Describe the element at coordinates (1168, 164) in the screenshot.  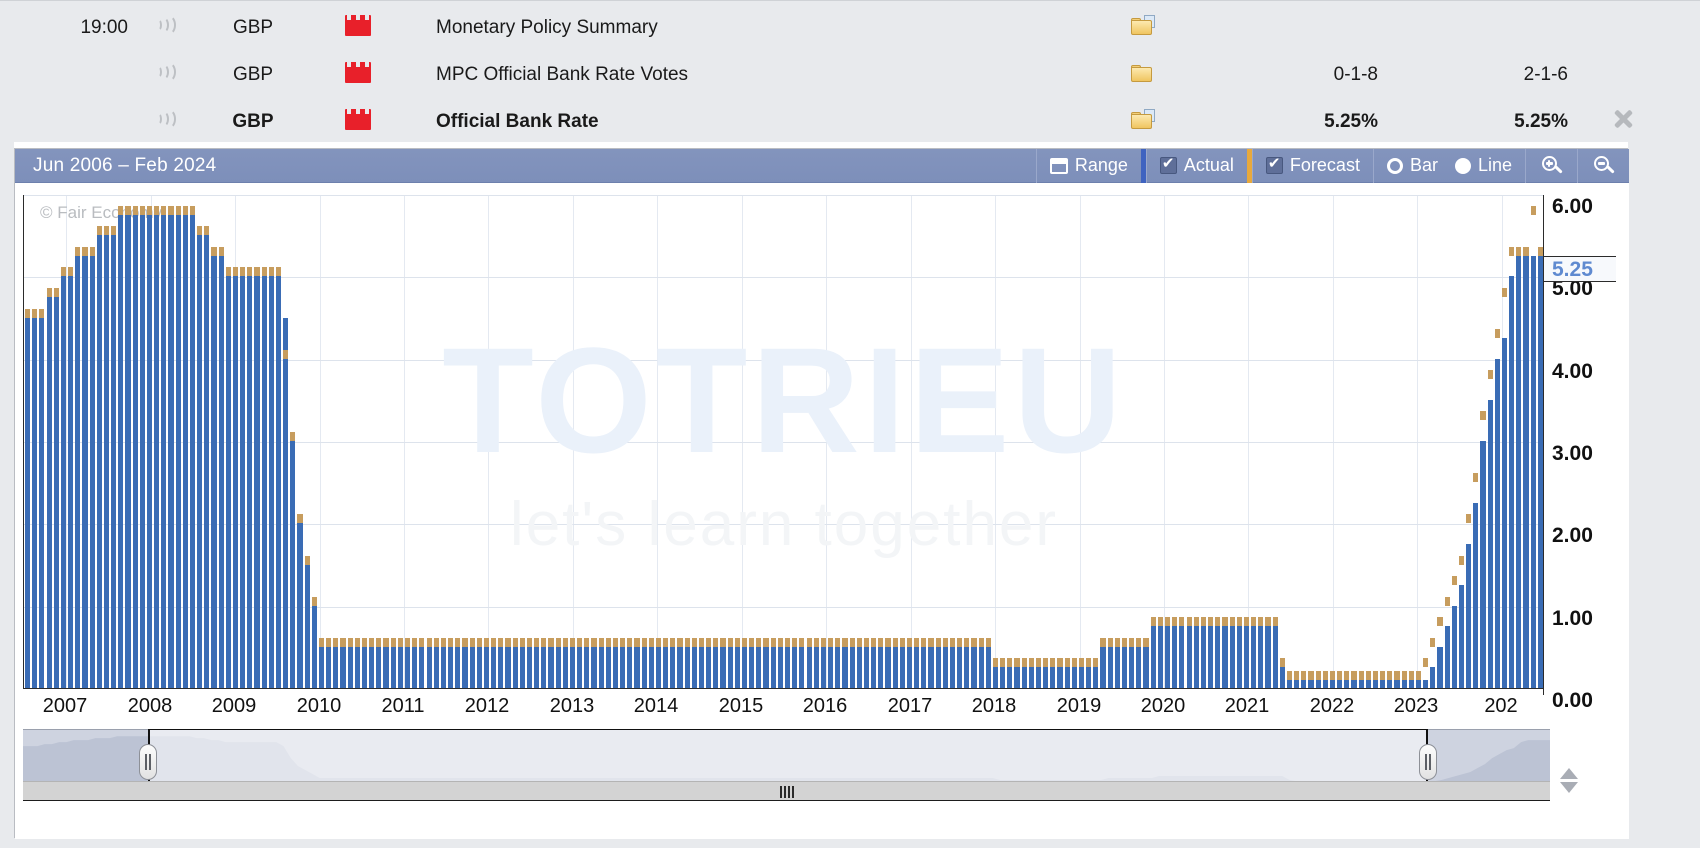
I see `checkbox-icon` at that location.